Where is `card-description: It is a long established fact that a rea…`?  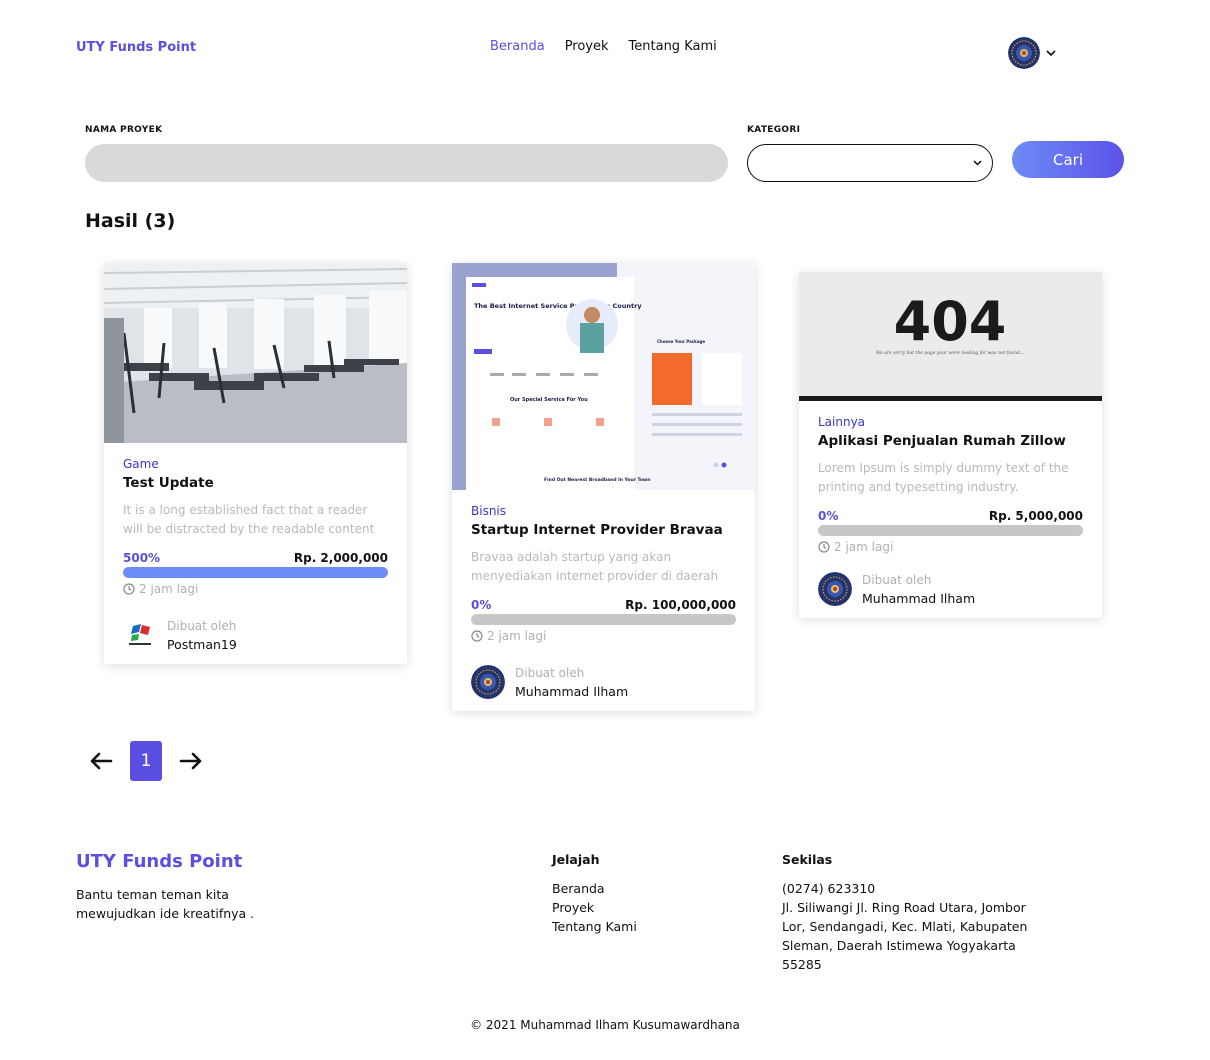
card-description: It is a long established fact that a rea… is located at coordinates (249, 519).